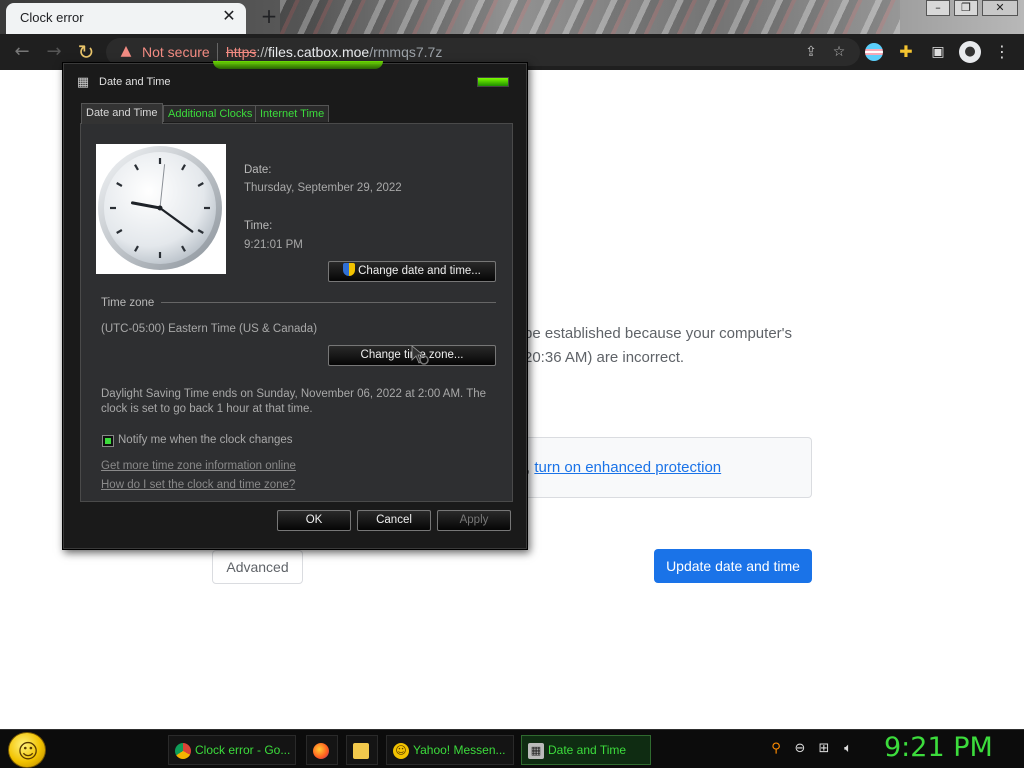 The width and height of the screenshot is (1024, 768). What do you see at coordinates (126, 18) in the screenshot?
I see `browser-tab-clock-error: Clock error ✕` at bounding box center [126, 18].